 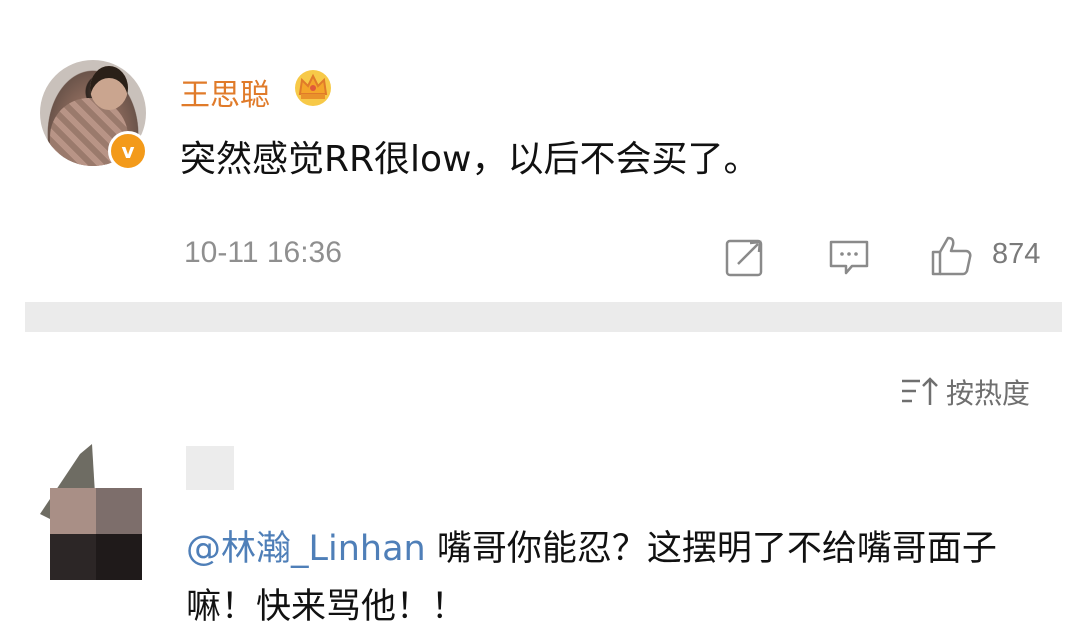 What do you see at coordinates (616, 578) in the screenshot?
I see `comment-text: @林瀚_Linhan 嘴哥你能忍？这摆明了不给嘴哥面子嘛！快来骂他！！` at bounding box center [616, 578].